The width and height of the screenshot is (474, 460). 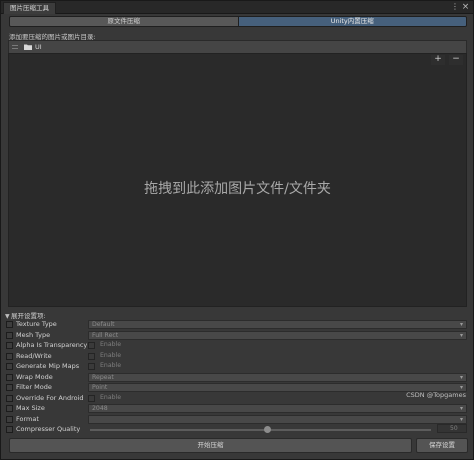 I want to click on add-button: +, so click(x=438, y=60).